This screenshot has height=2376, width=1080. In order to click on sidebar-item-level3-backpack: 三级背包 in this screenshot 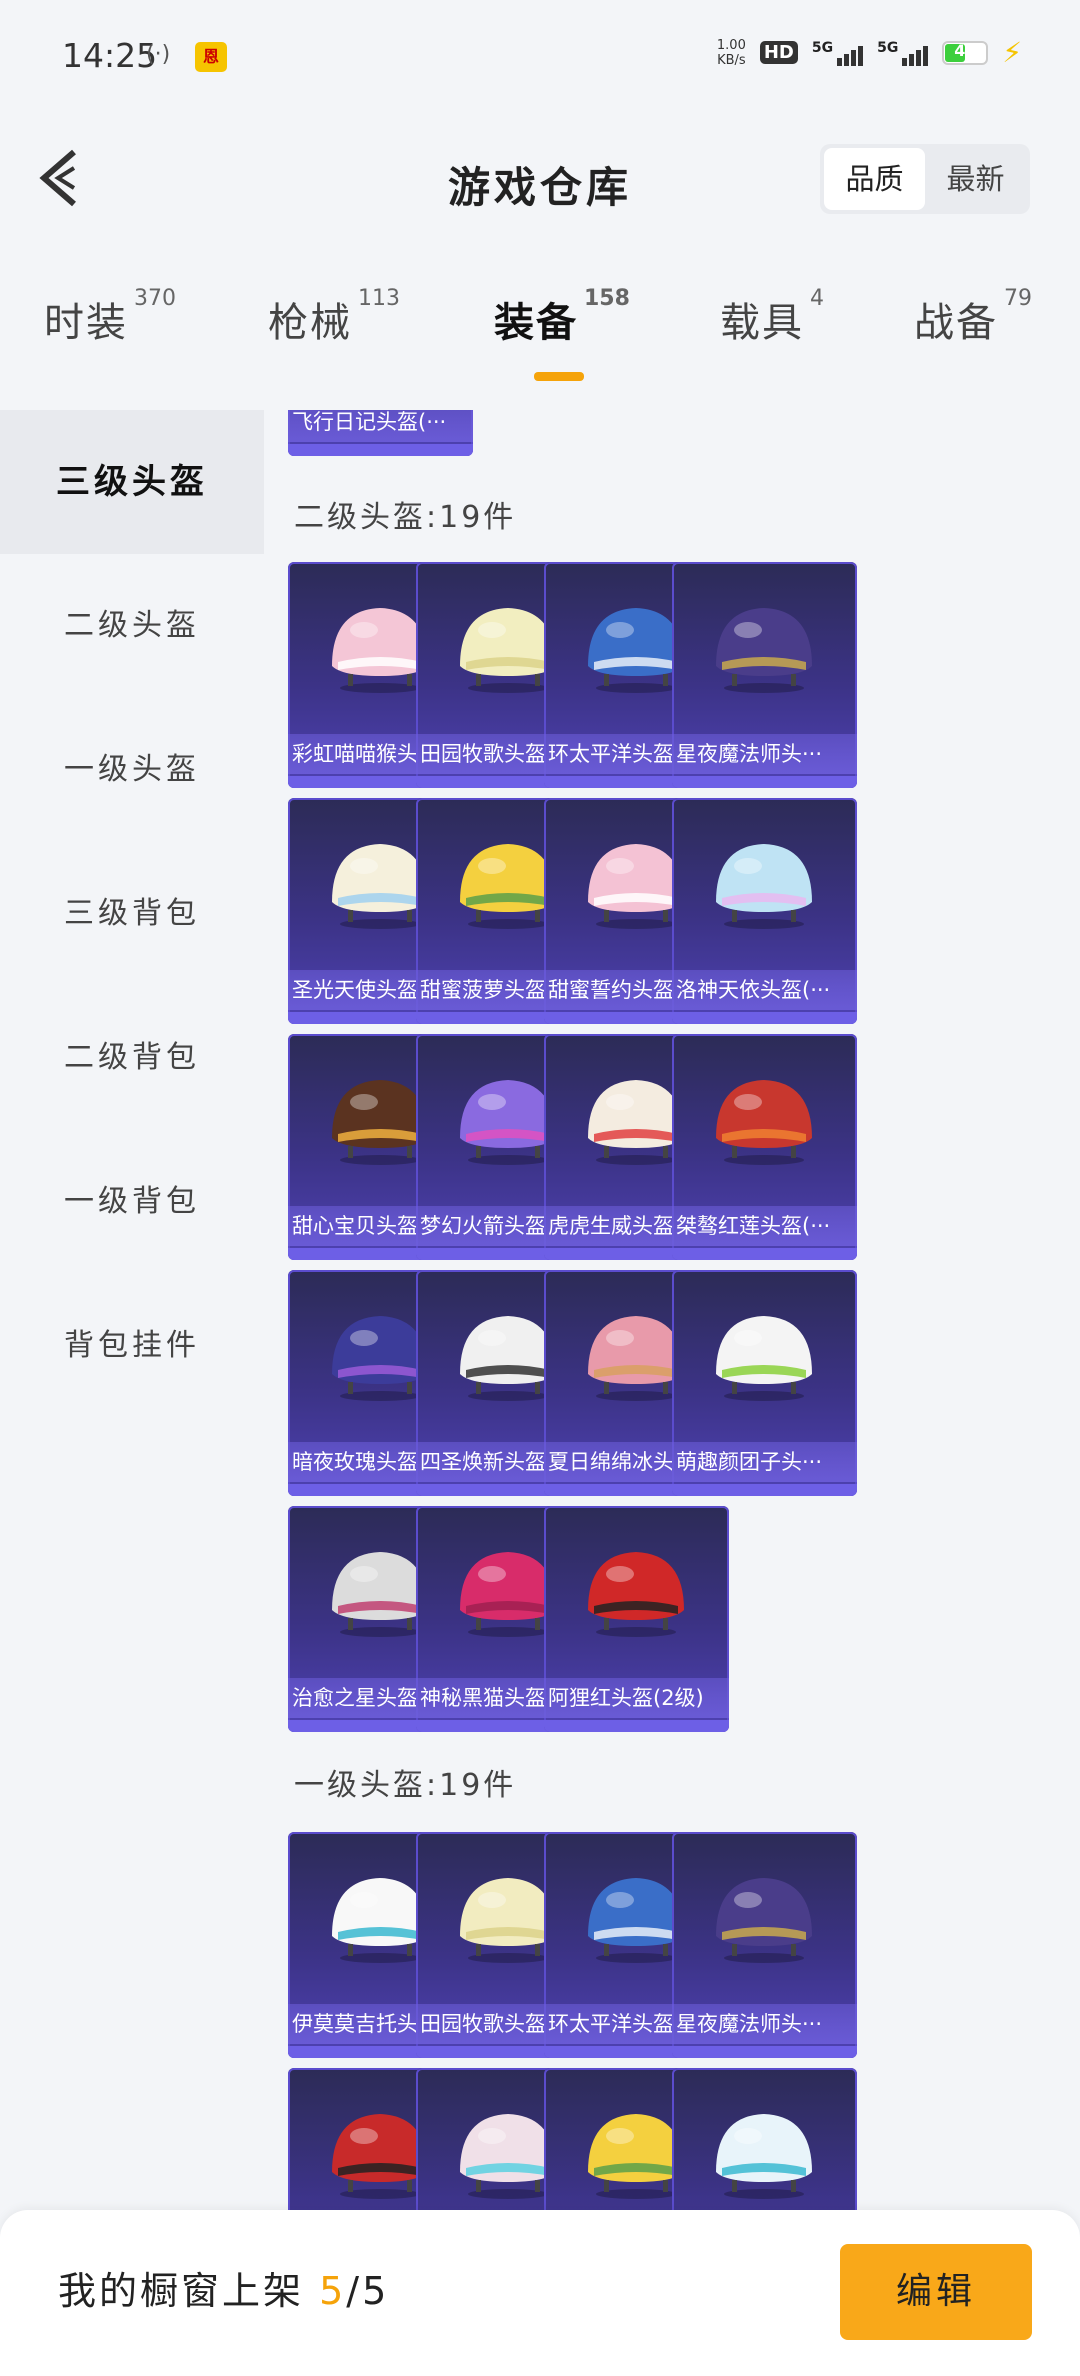, I will do `click(132, 914)`.